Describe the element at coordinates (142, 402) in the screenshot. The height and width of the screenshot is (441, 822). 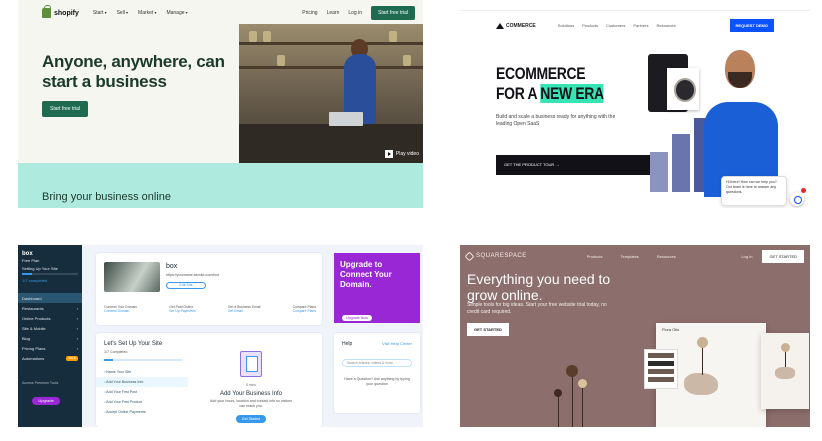
I see `setup-step: Add Your First Product` at that location.